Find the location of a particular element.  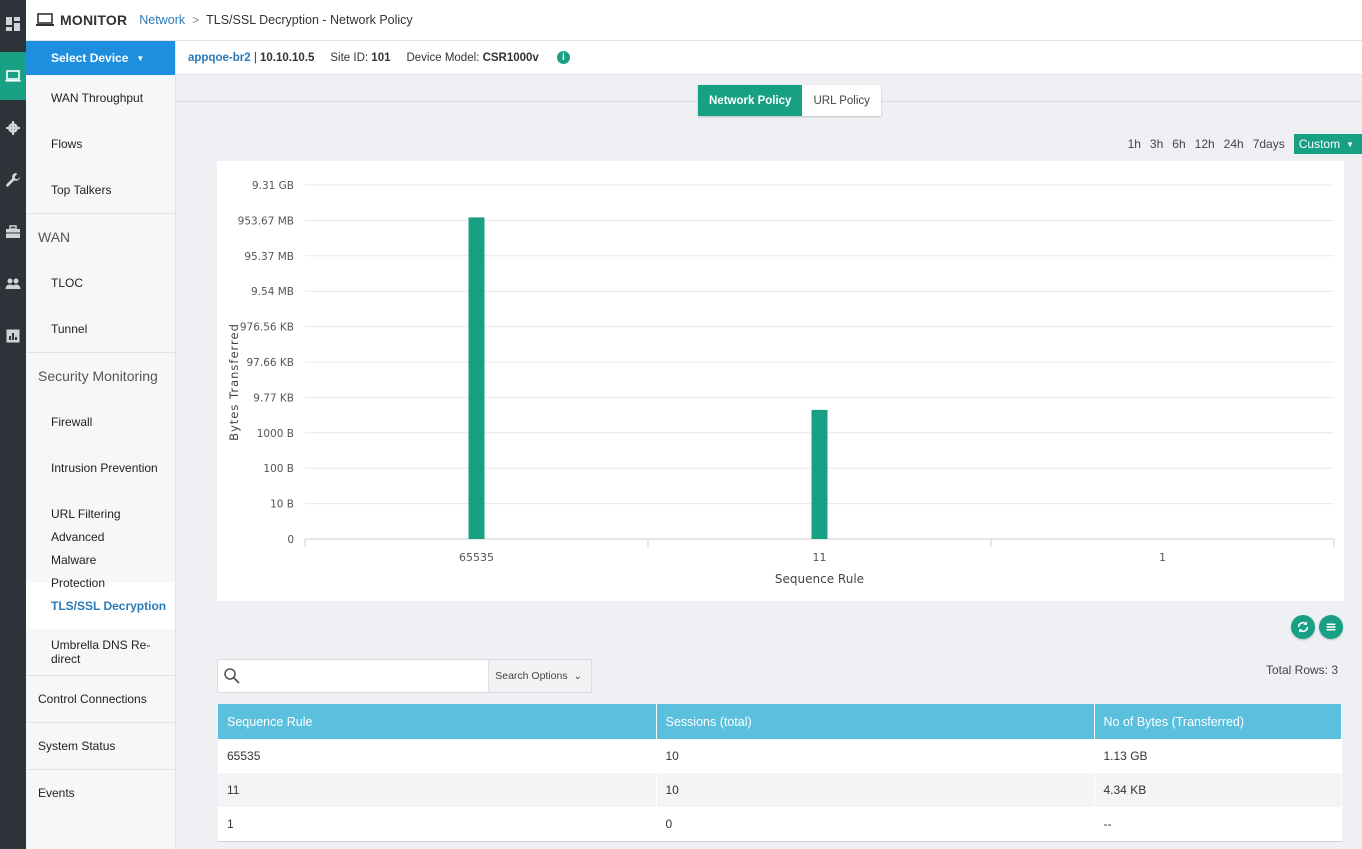

sidebar-item-top-talkers: Top Talkers is located at coordinates (100, 190).